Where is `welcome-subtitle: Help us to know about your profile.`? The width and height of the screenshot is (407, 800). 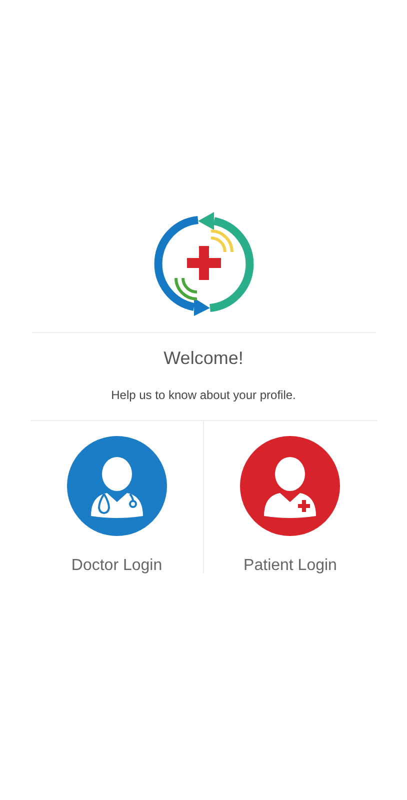
welcome-subtitle: Help us to know about your profile. is located at coordinates (203, 395).